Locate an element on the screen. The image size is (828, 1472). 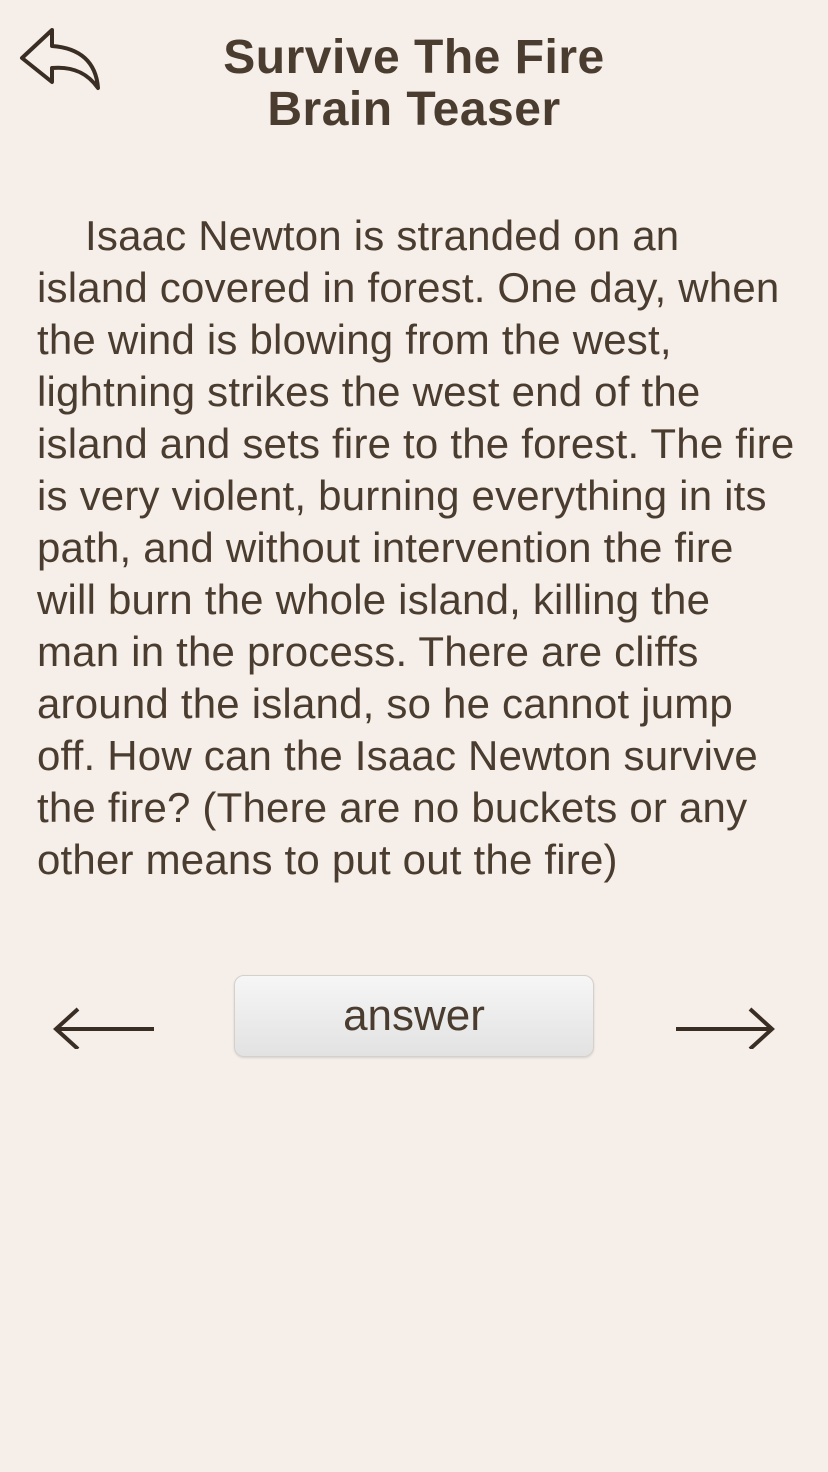
title-line-2: Brain Teaser is located at coordinates (414, 109).